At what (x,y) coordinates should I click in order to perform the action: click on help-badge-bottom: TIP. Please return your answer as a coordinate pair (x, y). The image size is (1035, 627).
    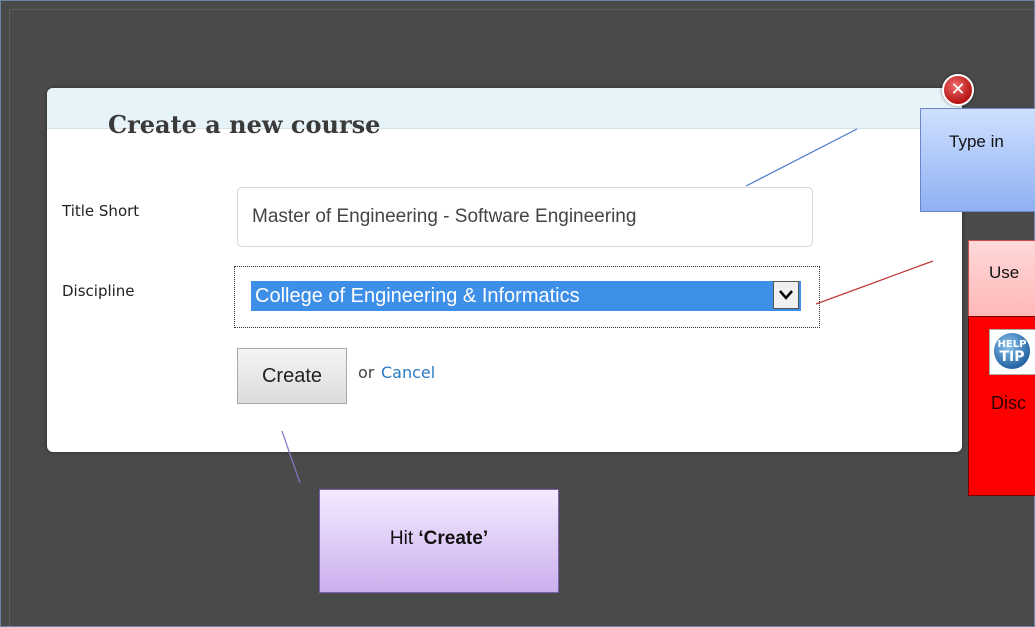
    Looking at the image, I should click on (1012, 357).